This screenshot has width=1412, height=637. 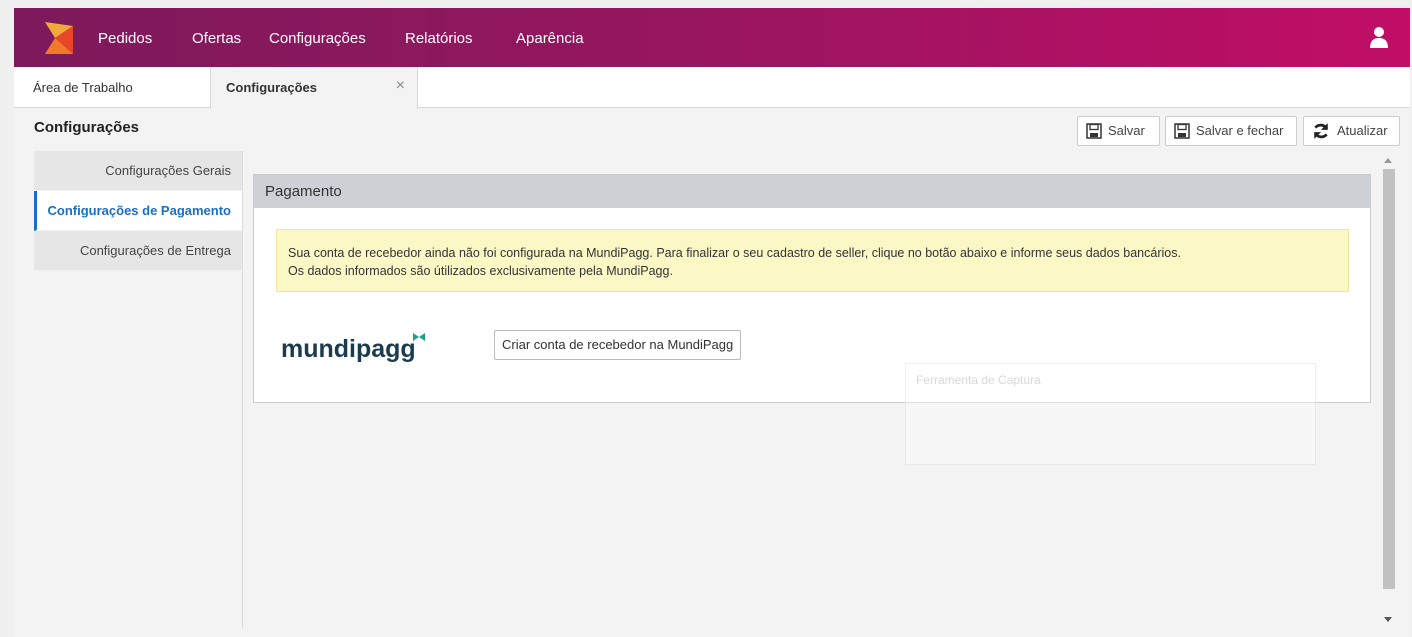 I want to click on nav-configuracoes: Configurações, so click(x=317, y=37).